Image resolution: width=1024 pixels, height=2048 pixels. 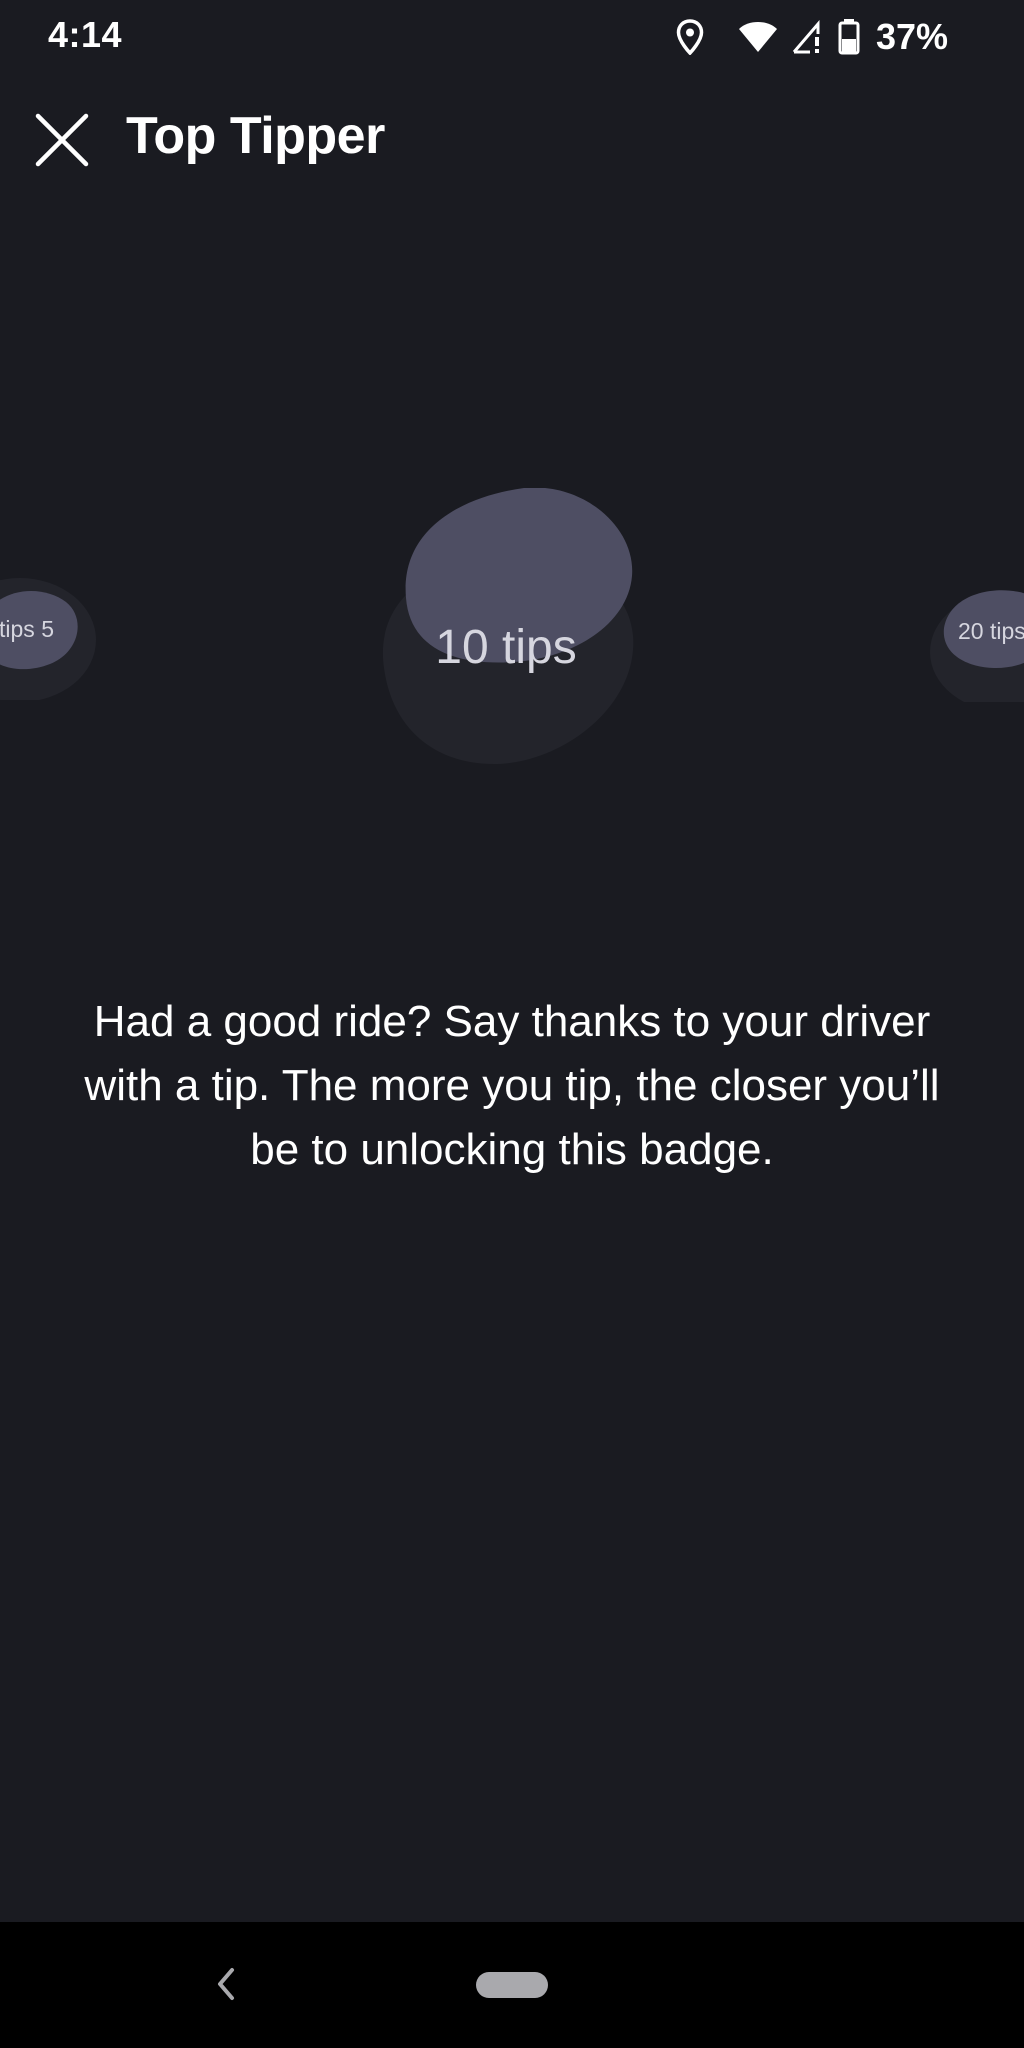 What do you see at coordinates (255, 136) in the screenshot?
I see `page-title: Top Tipper` at bounding box center [255, 136].